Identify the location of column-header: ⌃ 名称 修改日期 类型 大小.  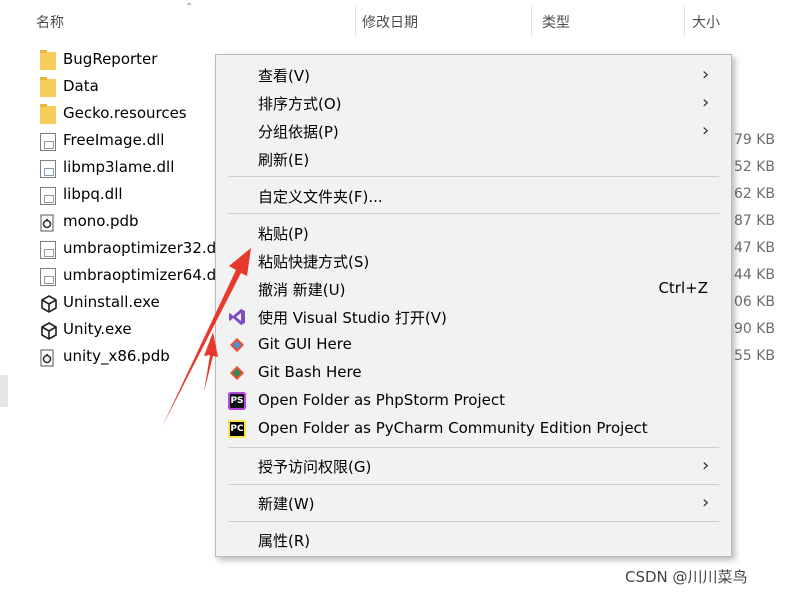
(395, 22).